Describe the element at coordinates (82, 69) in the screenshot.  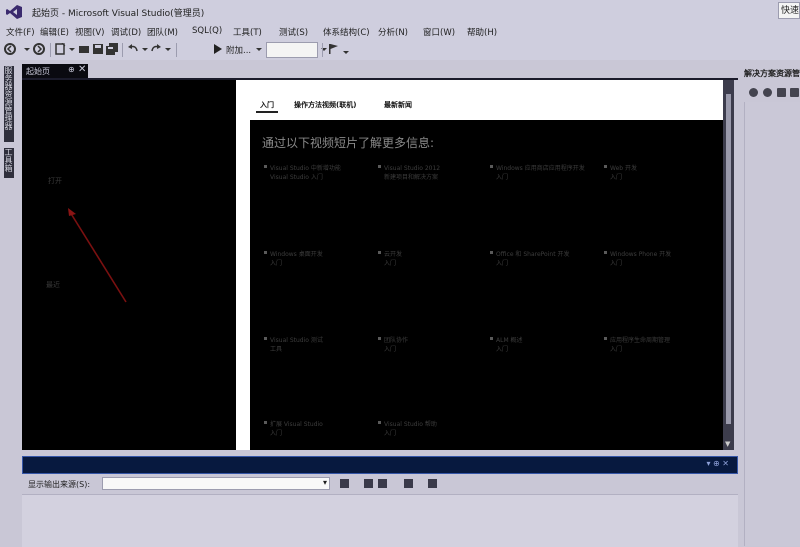
I see `close-icon: ✕` at that location.